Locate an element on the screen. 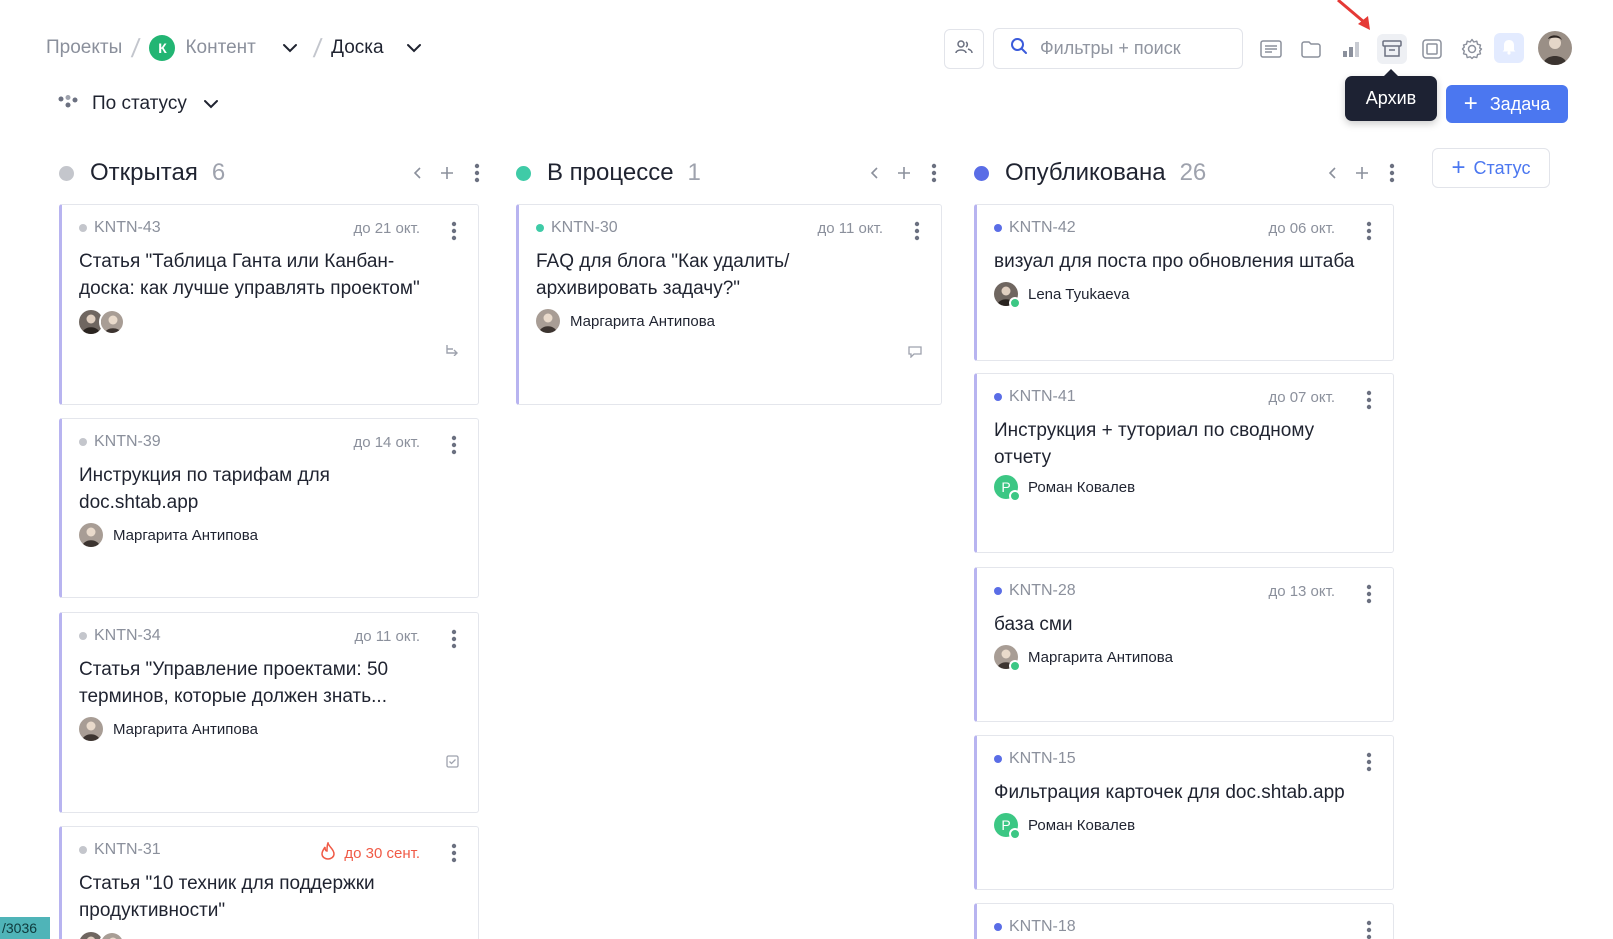 This screenshot has width=1613, height=939. breadcrumb-project: Контент is located at coordinates (220, 48).